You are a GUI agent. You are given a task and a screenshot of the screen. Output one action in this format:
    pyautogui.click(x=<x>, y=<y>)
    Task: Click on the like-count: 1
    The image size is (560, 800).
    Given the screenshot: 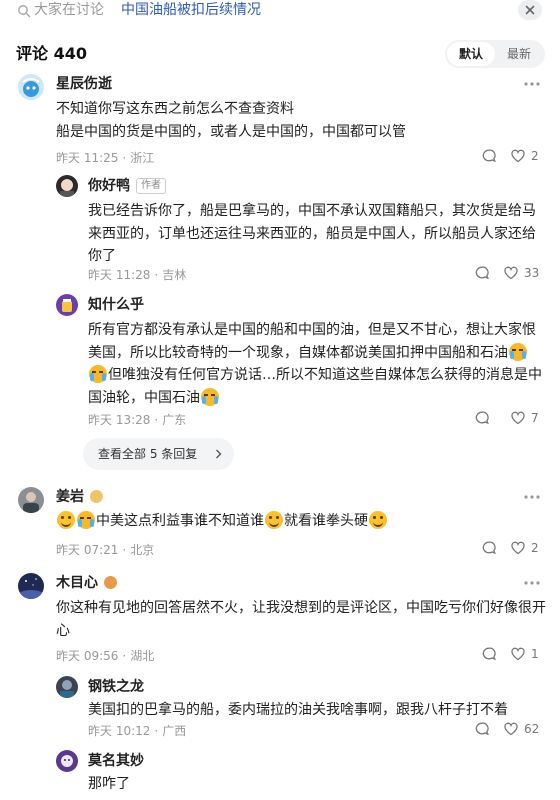 What is the action you would take?
    pyautogui.click(x=535, y=654)
    